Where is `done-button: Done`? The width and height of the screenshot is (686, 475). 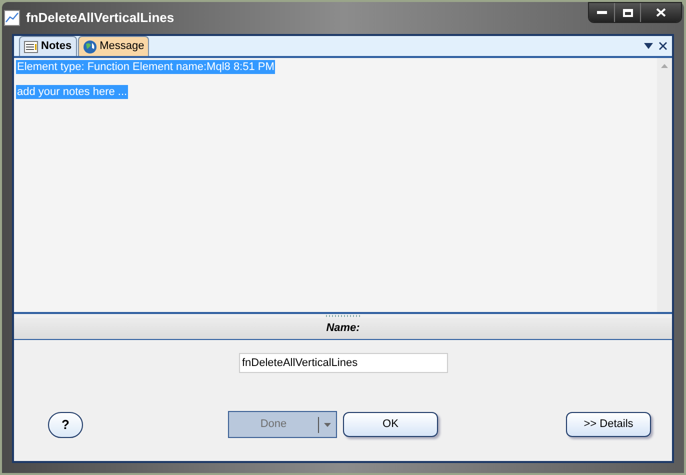 done-button: Done is located at coordinates (282, 424).